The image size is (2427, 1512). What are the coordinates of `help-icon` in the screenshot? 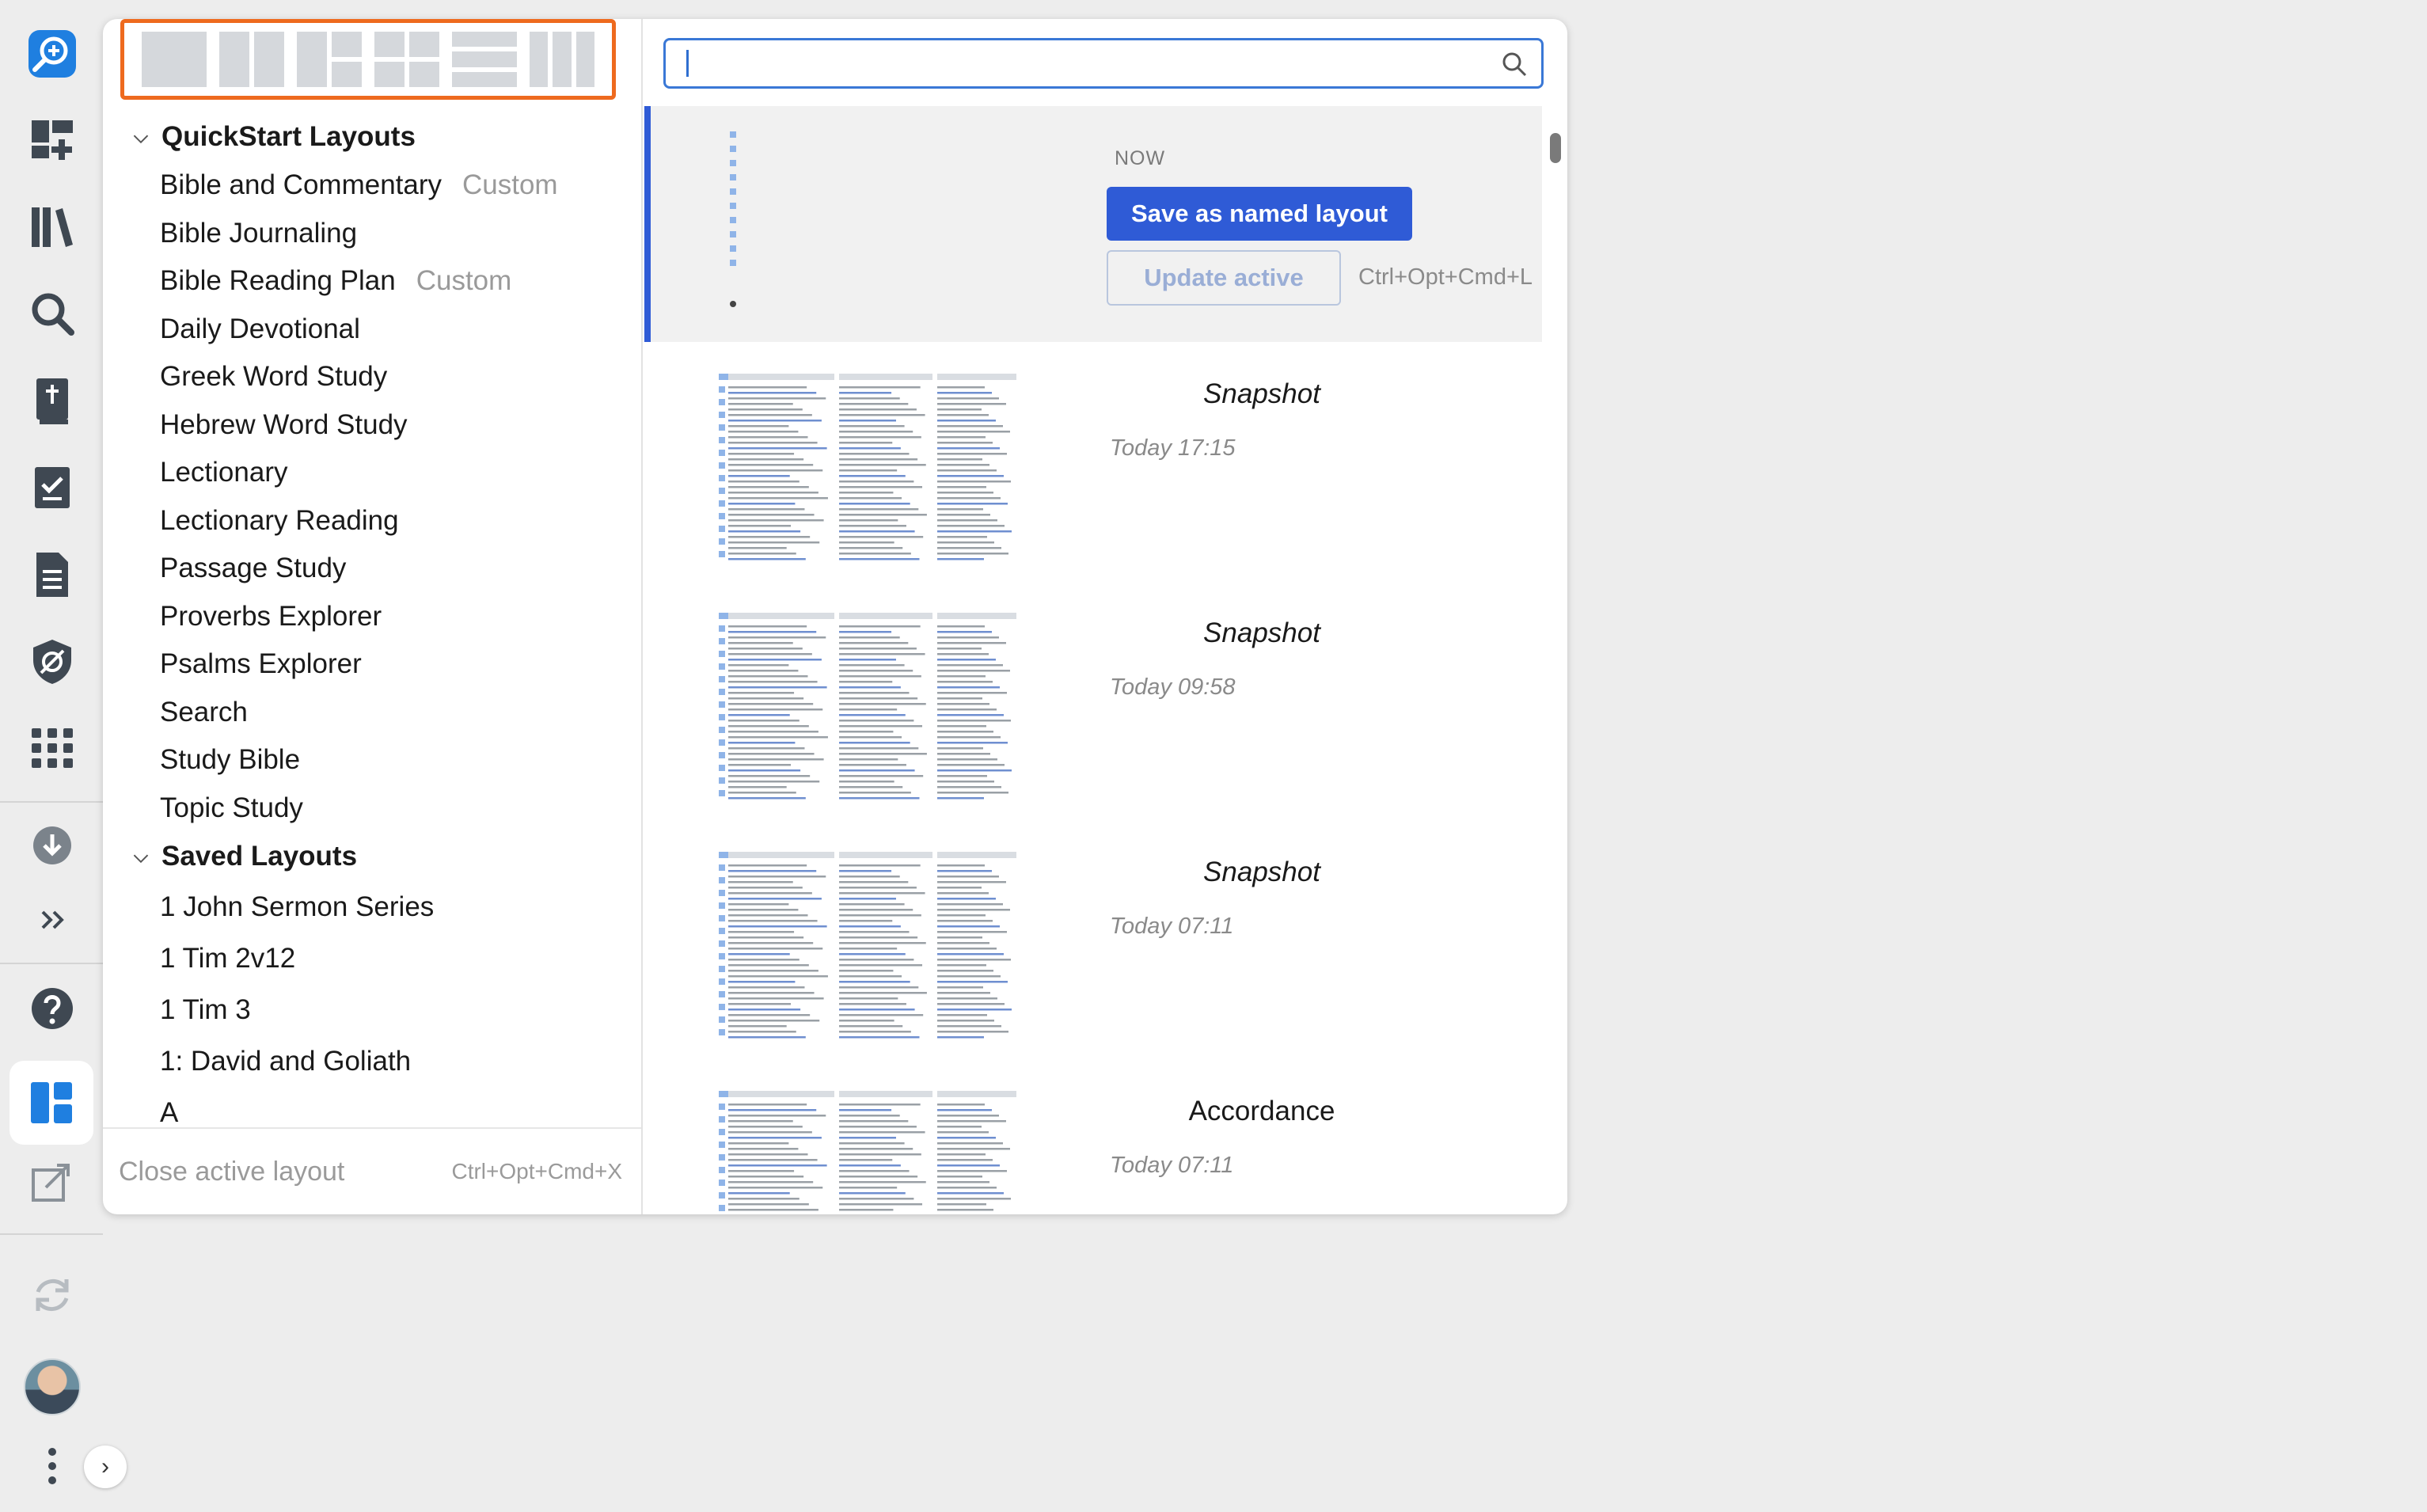 It's located at (52, 1008).